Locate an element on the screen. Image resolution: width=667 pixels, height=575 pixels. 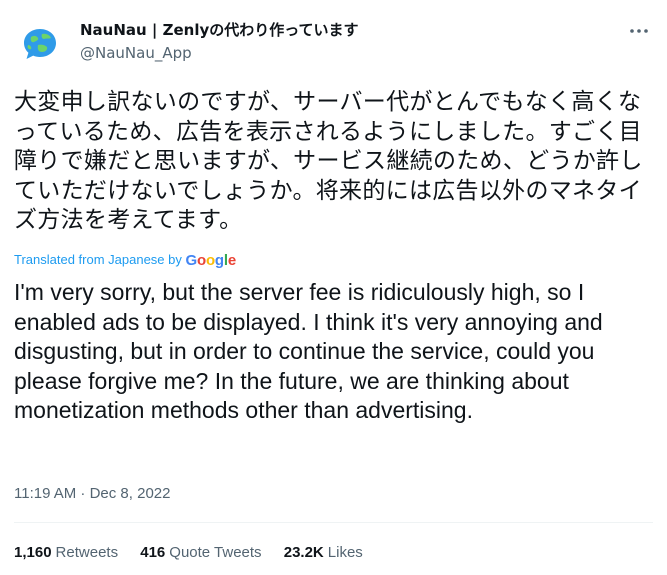
avatar is located at coordinates (40, 44).